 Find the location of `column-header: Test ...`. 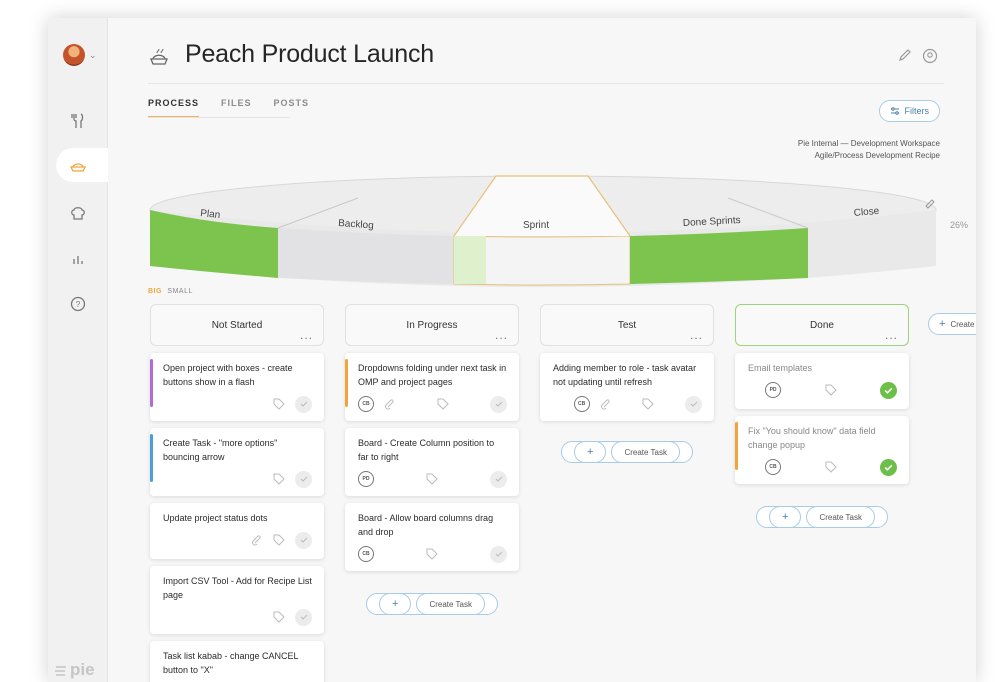

column-header: Test ... is located at coordinates (627, 325).